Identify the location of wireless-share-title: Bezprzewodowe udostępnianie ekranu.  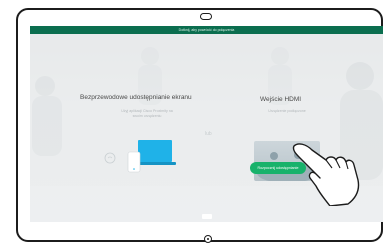
(136, 97).